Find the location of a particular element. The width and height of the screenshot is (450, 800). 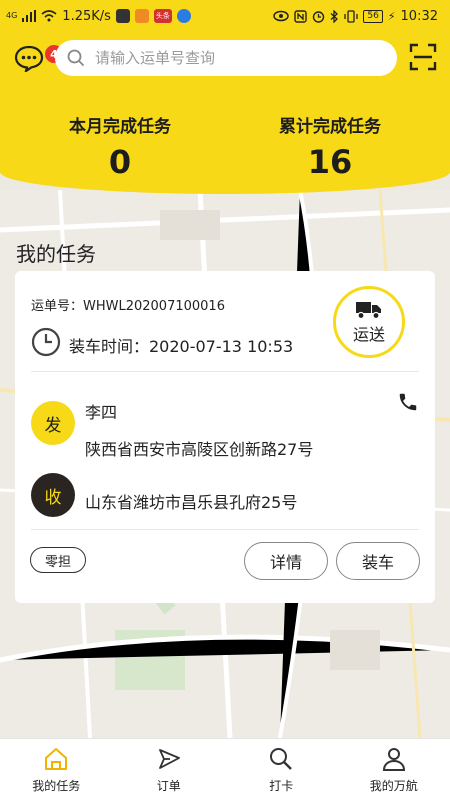

total-stat-label: 累计完成任务 is located at coordinates (330, 127).